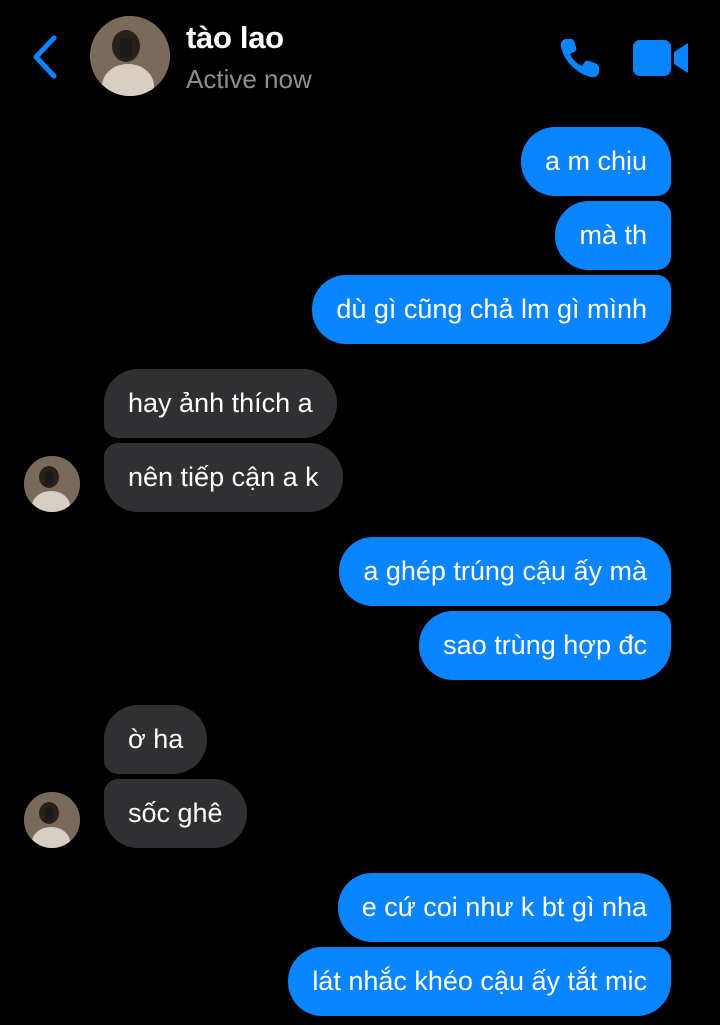 The image size is (720, 1025). I want to click on phone-icon, so click(579, 58).